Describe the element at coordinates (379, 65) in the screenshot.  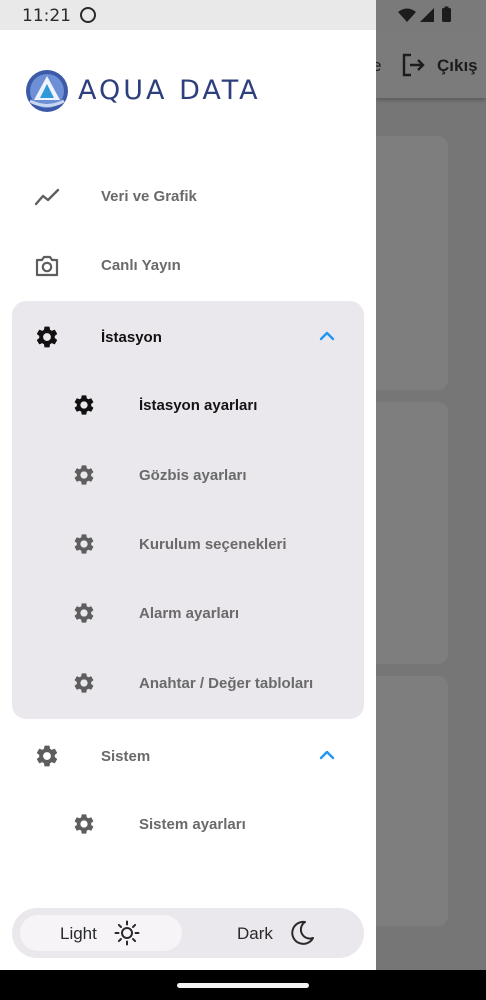
I see `background-title-fragment: e` at that location.